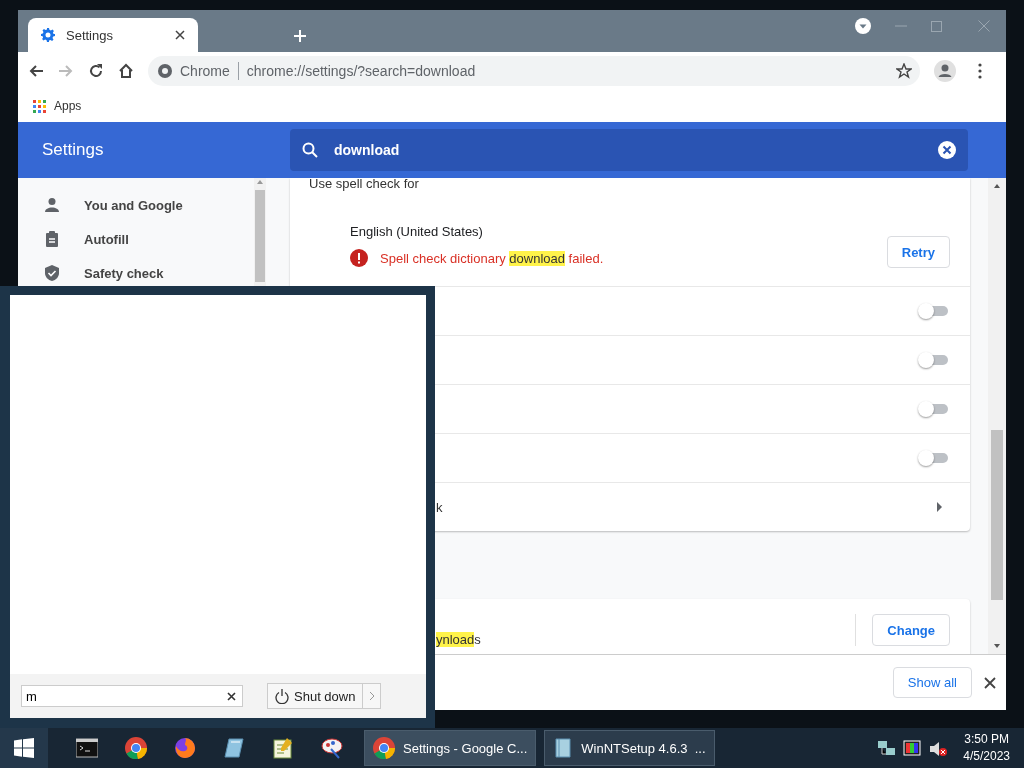 Image resolution: width=1024 pixels, height=768 pixels. What do you see at coordinates (986, 748) in the screenshot?
I see `clock: 3:50 PM 4/5/2023` at bounding box center [986, 748].